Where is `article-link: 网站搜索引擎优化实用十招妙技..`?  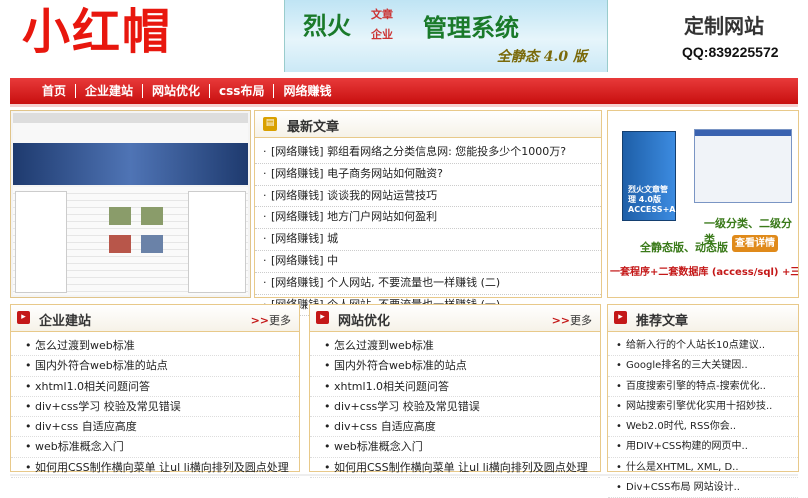 article-link: 网站搜索引擎优化实用十招妙技.. is located at coordinates (703, 407).